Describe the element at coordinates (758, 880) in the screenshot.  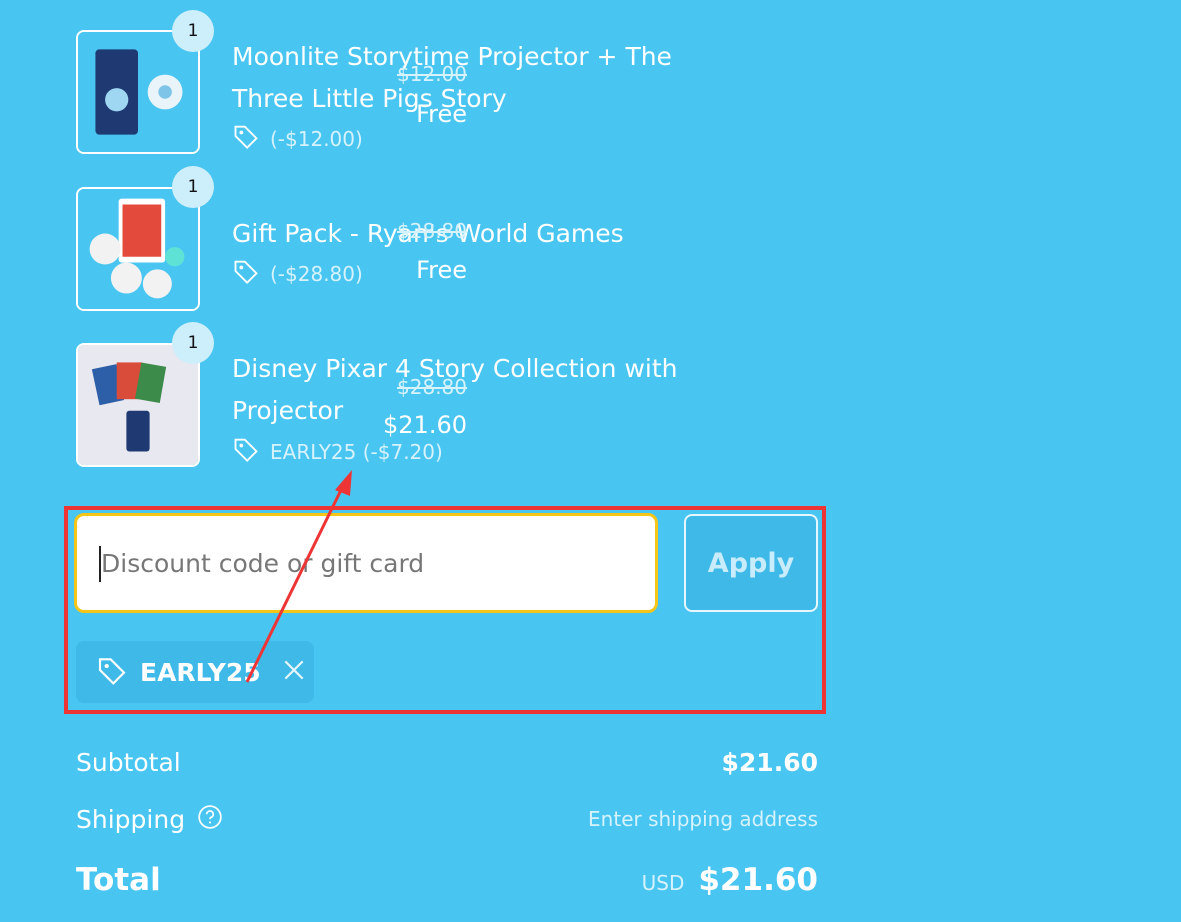
I see `total-value: $21.60` at that location.